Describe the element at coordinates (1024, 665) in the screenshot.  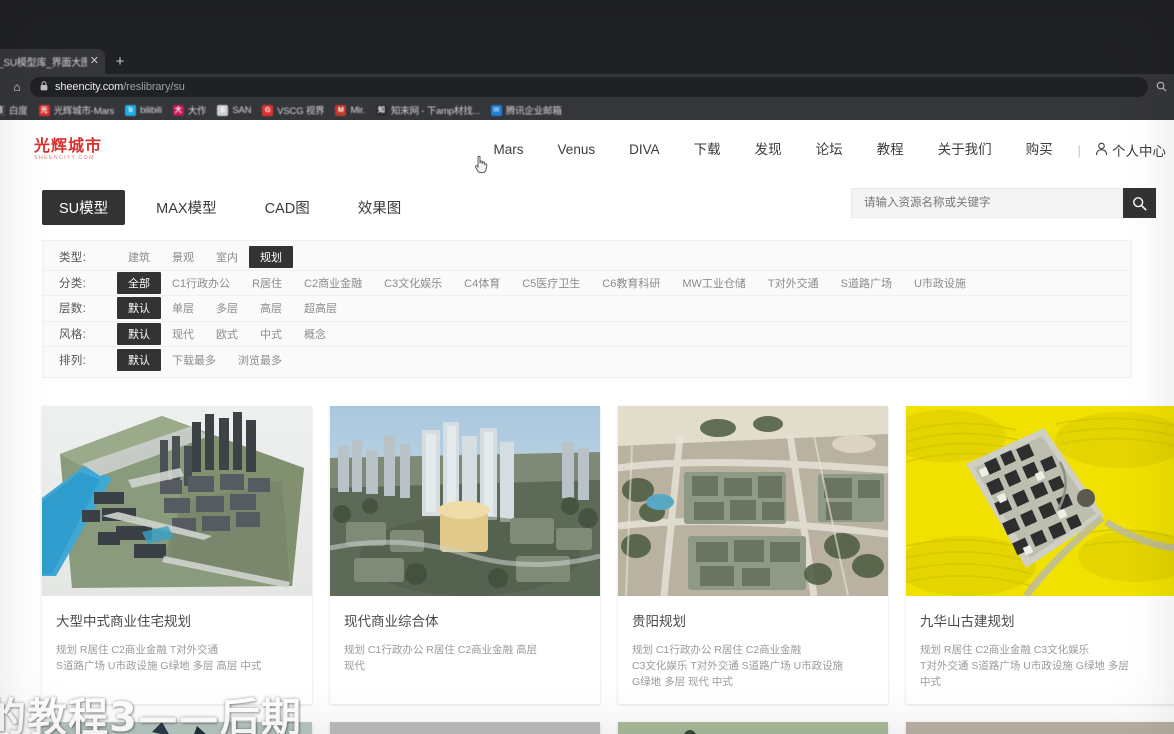
I see `resource-card-tag-line: T对外交通 S道路广场 U市政设施 G绿地 多层` at that location.